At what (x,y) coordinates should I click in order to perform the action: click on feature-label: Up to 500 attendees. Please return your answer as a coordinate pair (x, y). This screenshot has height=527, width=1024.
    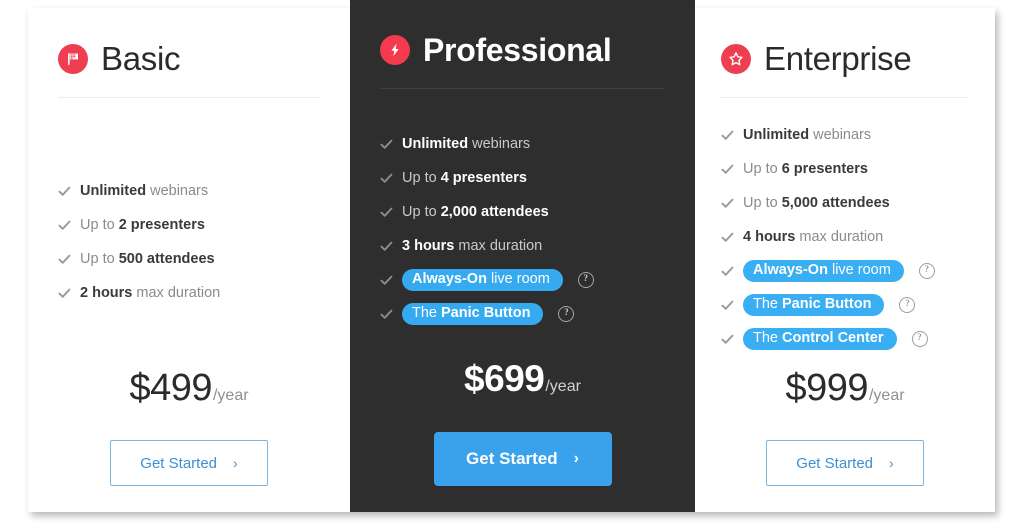
    Looking at the image, I should click on (147, 259).